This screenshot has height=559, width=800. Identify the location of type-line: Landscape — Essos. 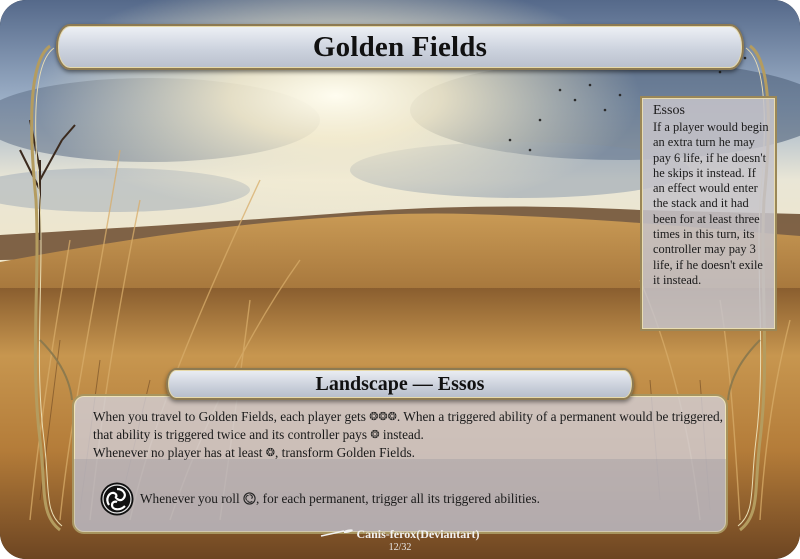
(400, 383).